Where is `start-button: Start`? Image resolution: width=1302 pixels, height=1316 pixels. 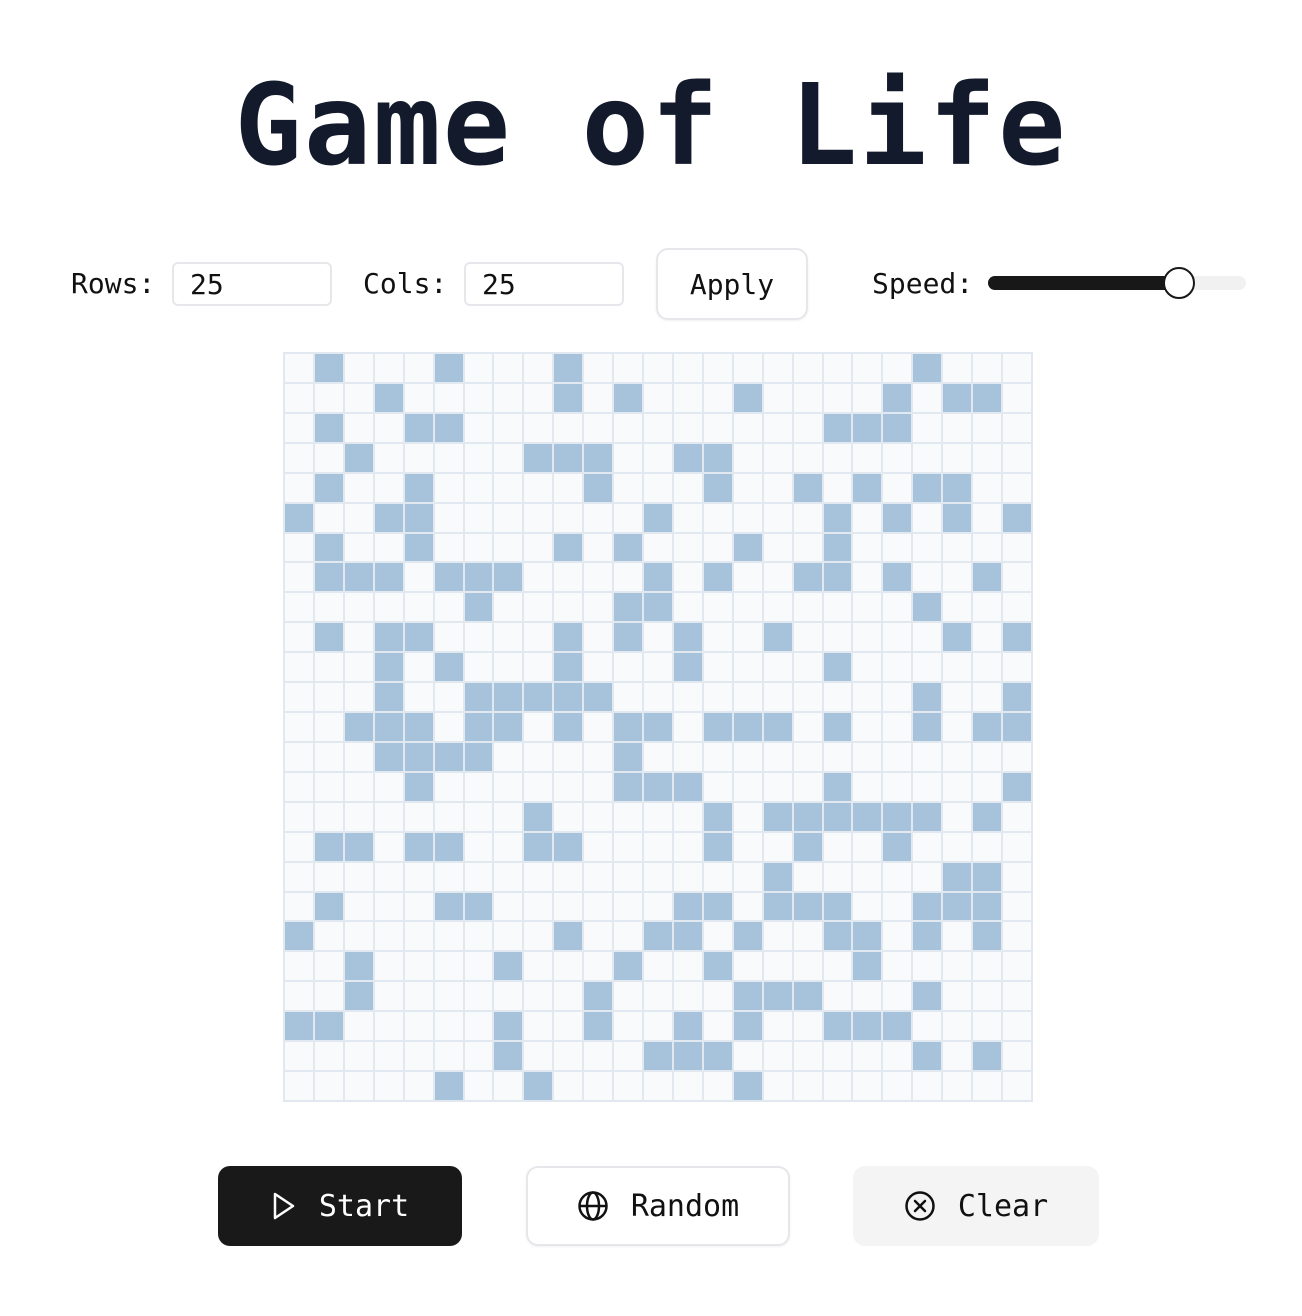
start-button: Start is located at coordinates (340, 1206).